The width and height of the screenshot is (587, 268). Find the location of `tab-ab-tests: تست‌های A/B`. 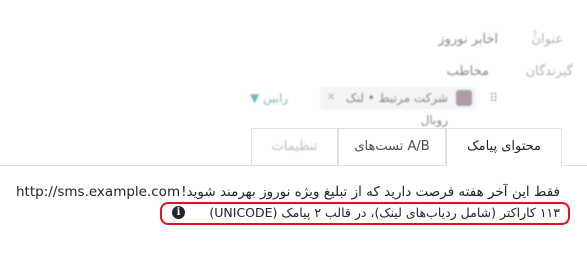

tab-ab-tests: تست‌های A/B is located at coordinates (392, 146).